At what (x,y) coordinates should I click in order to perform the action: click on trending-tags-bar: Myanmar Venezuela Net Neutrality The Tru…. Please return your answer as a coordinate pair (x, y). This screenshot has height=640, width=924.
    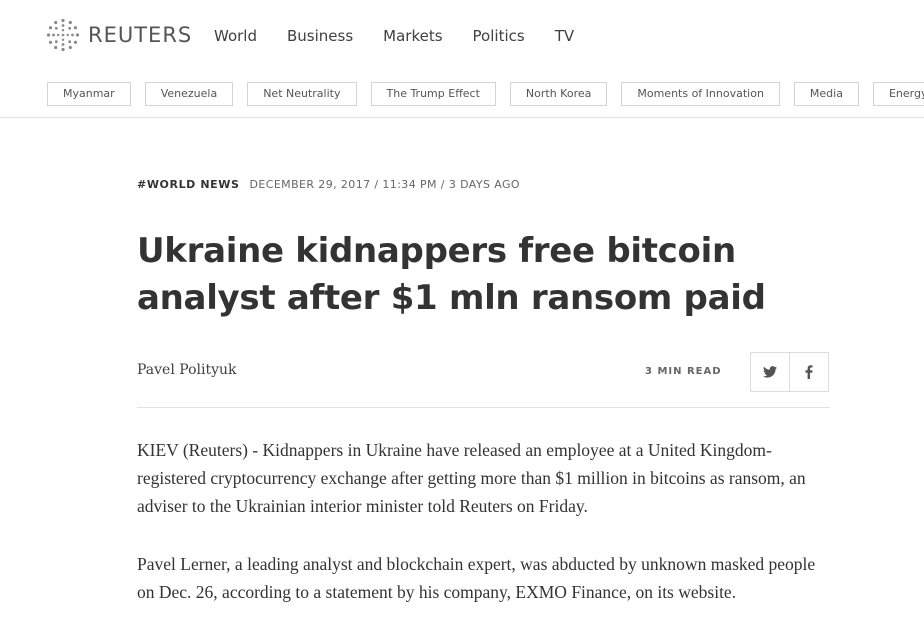
    Looking at the image, I should click on (462, 100).